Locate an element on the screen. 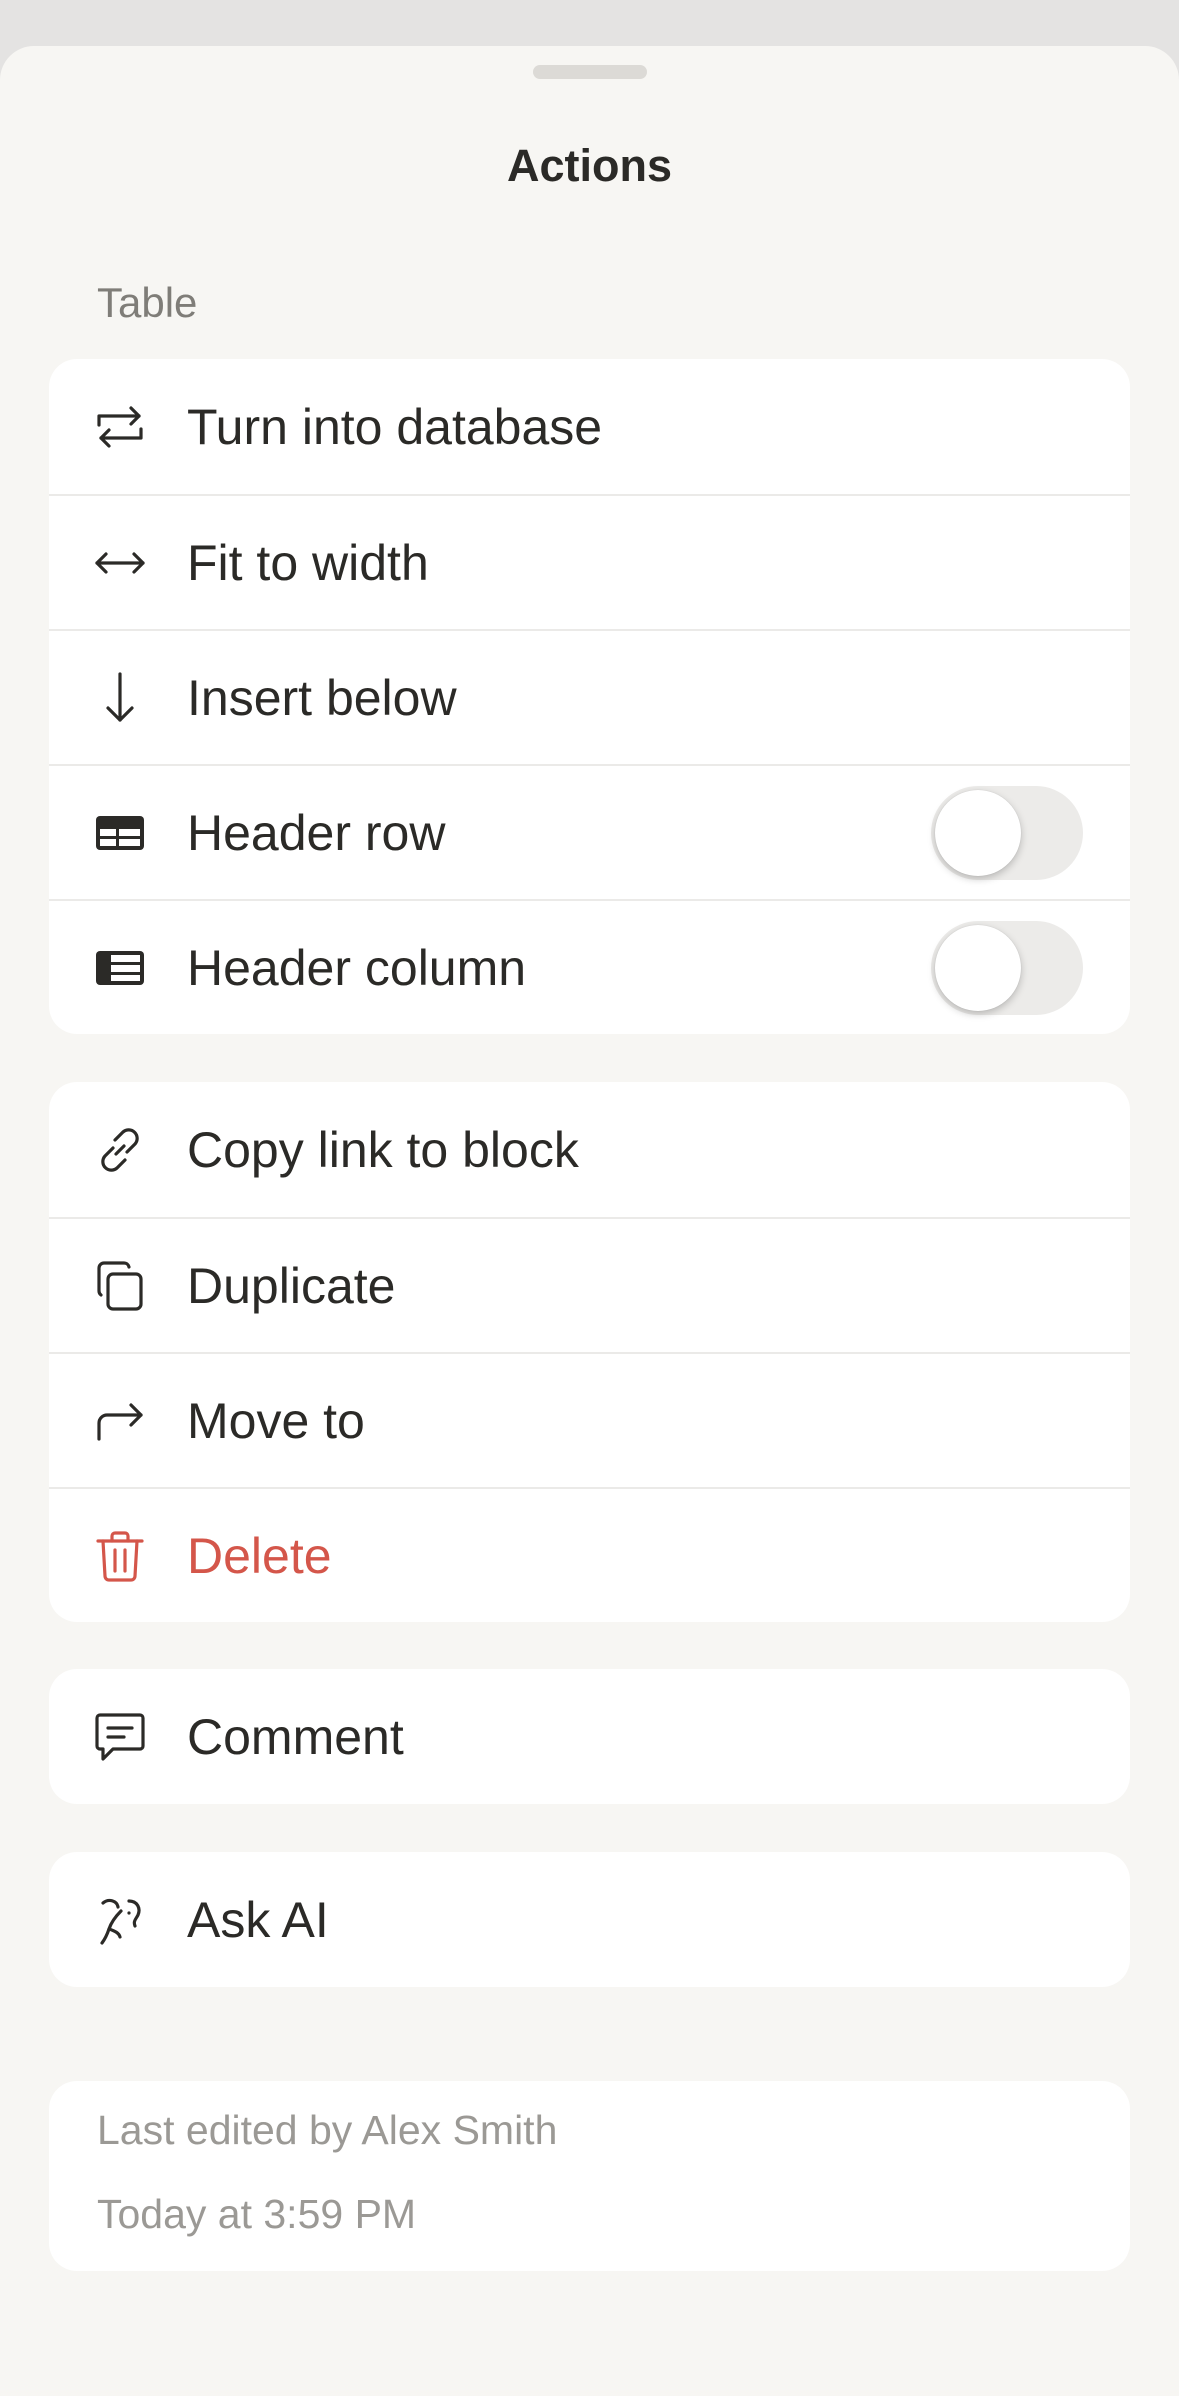  move-to-label: Move to is located at coordinates (276, 1420).